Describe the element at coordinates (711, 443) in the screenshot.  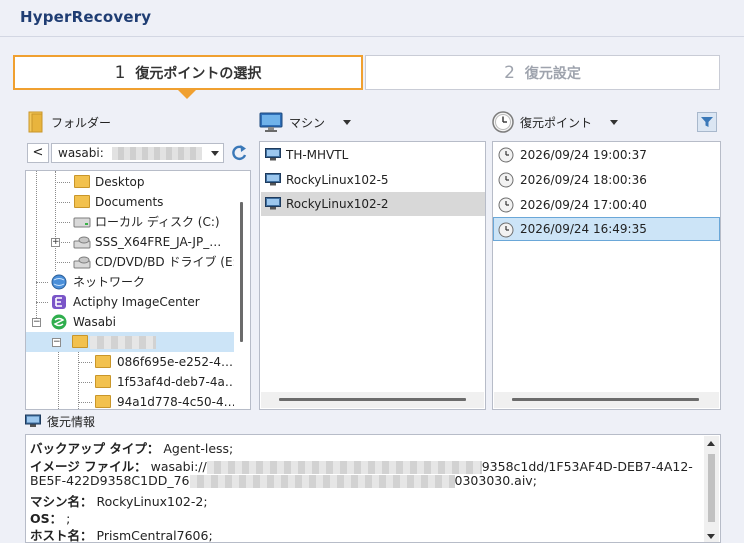
I see `scroll-up-icon` at that location.